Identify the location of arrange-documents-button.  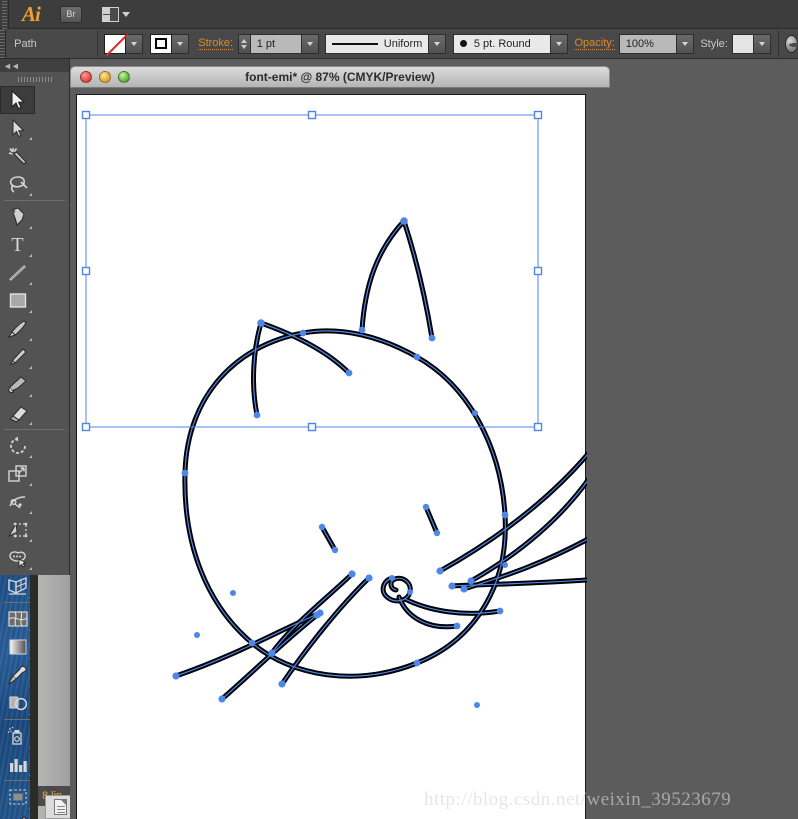
(115, 14).